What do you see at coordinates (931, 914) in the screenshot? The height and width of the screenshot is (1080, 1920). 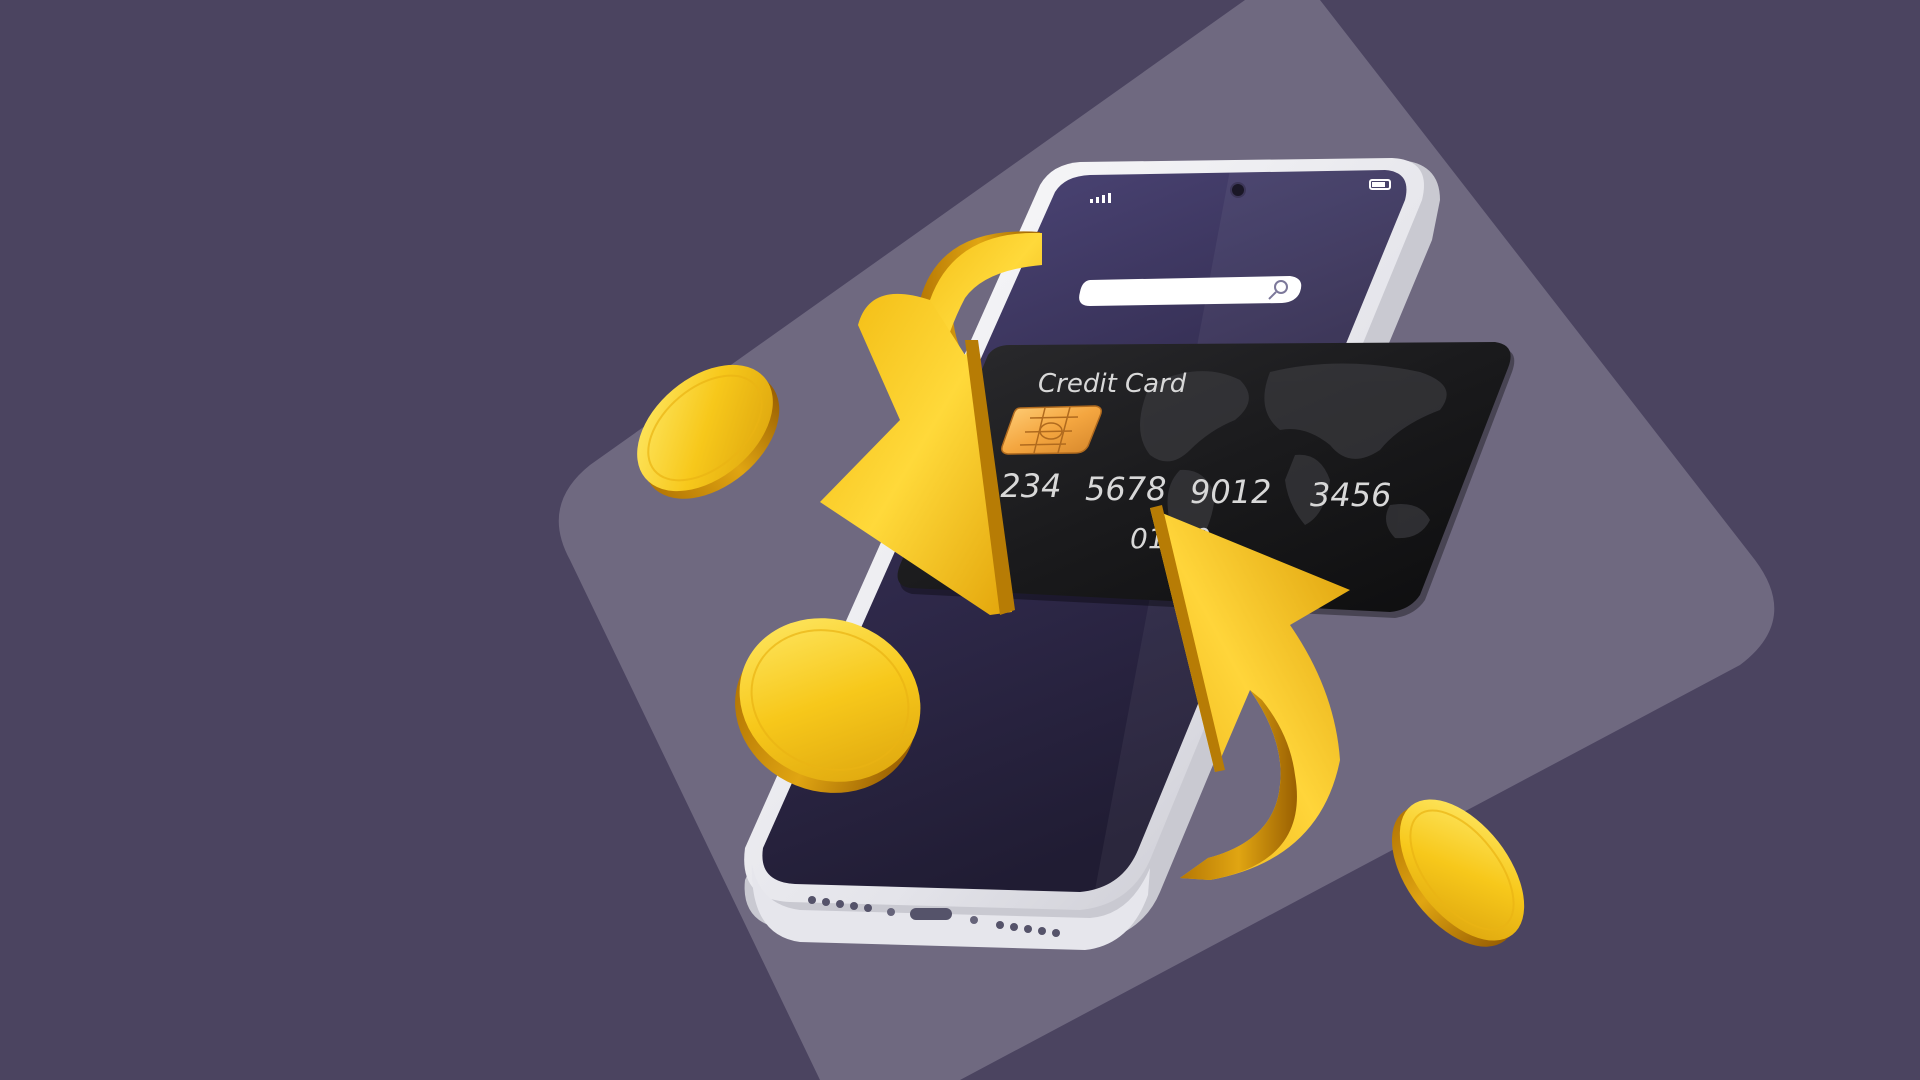 I see `charging-port` at bounding box center [931, 914].